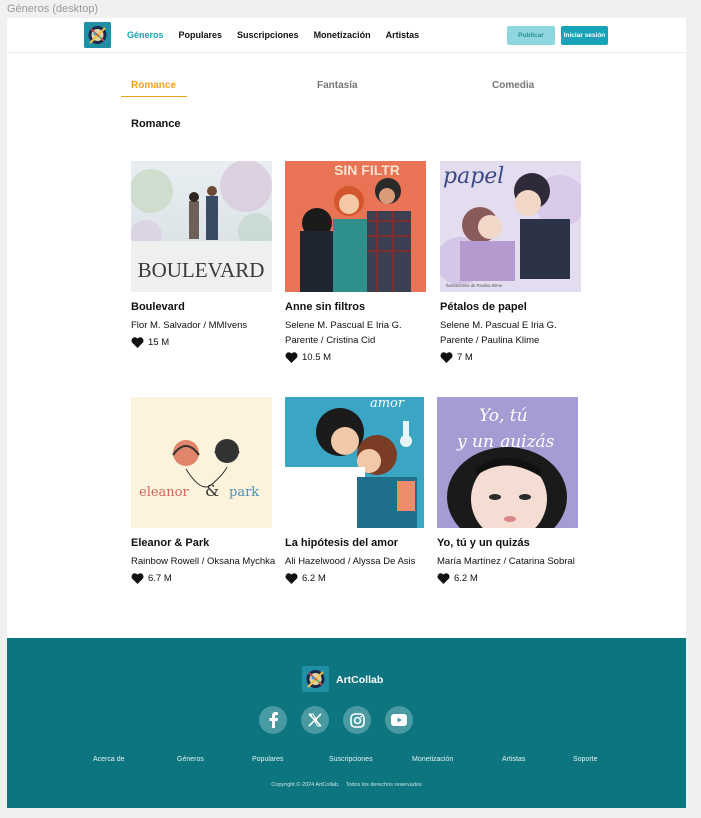 This screenshot has width=701, height=818. Describe the element at coordinates (531, 35) in the screenshot. I see `publish-button: Publicar` at that location.